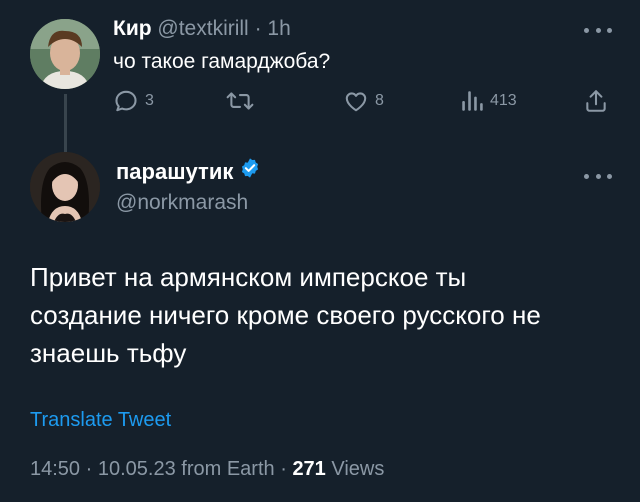 Image resolution: width=640 pixels, height=502 pixels. What do you see at coordinates (228, 469) in the screenshot?
I see `tweet-source: from Earth` at bounding box center [228, 469].